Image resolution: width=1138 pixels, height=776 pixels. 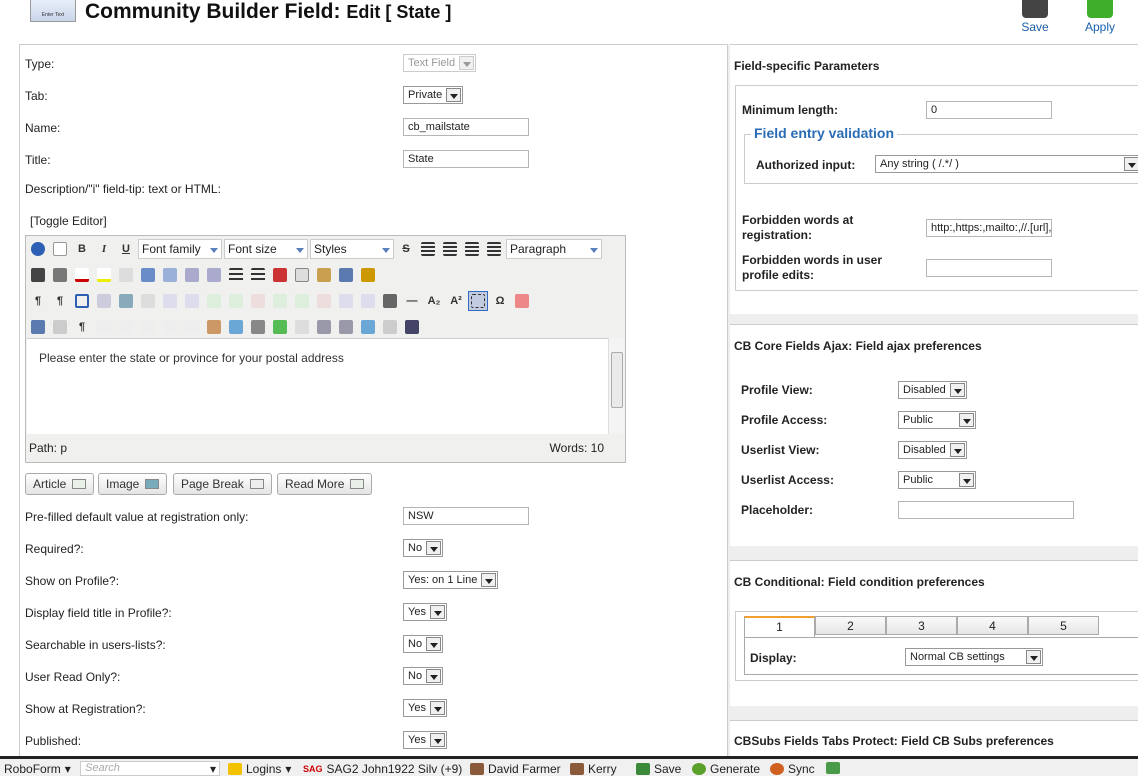 What do you see at coordinates (1006, 164) in the screenshot?
I see `authorized-input-select: Any string ( /.*/ )` at bounding box center [1006, 164].